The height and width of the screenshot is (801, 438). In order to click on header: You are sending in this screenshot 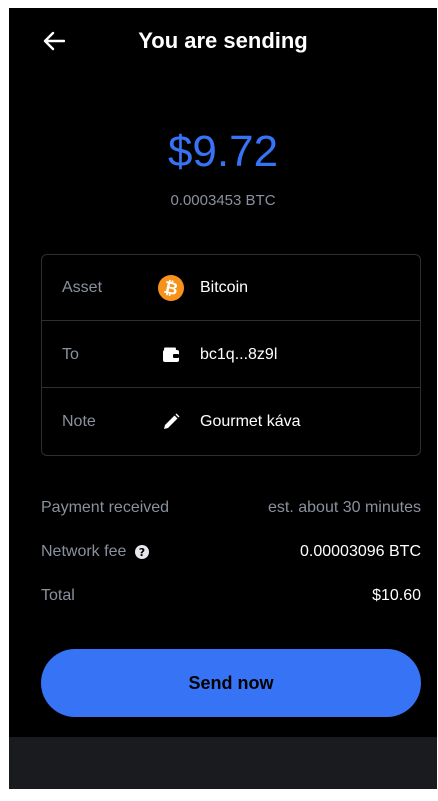, I will do `click(223, 41)`.